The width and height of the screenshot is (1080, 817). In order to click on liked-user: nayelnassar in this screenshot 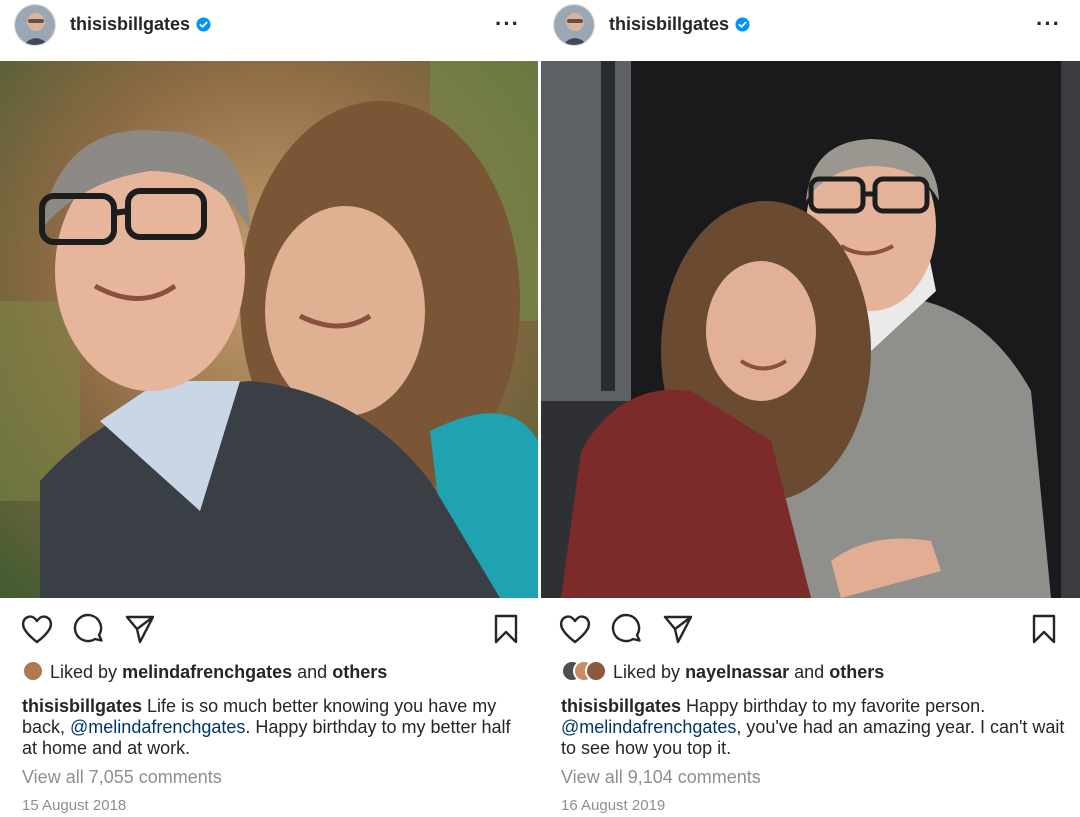, I will do `click(737, 672)`.